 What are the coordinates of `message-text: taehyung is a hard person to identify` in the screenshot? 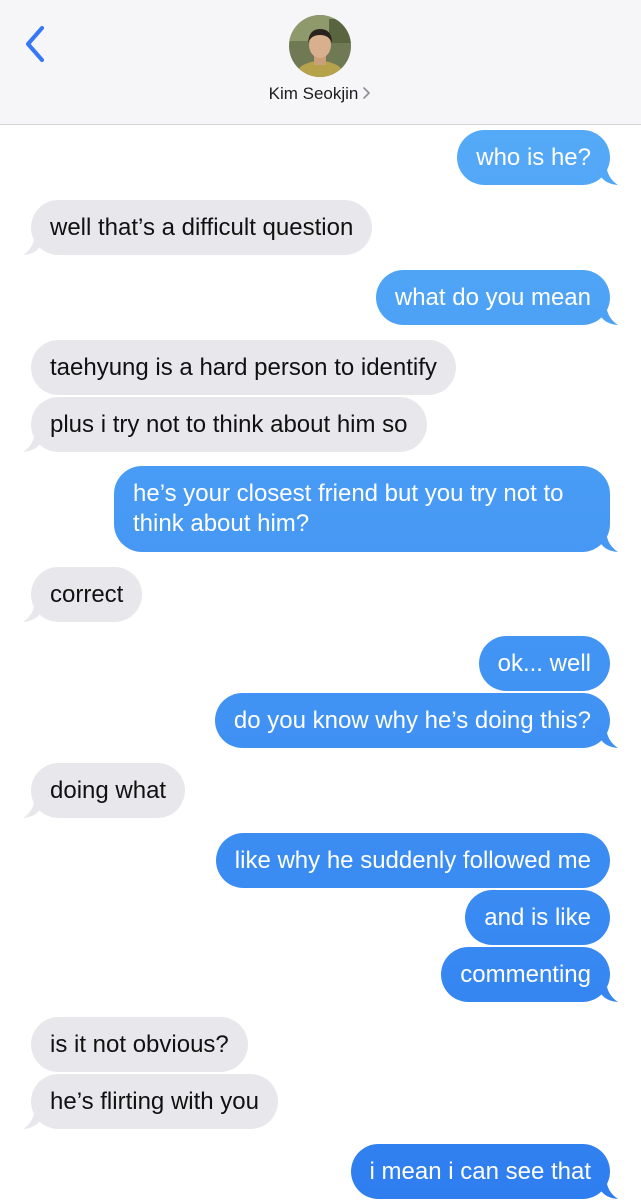 It's located at (243, 367).